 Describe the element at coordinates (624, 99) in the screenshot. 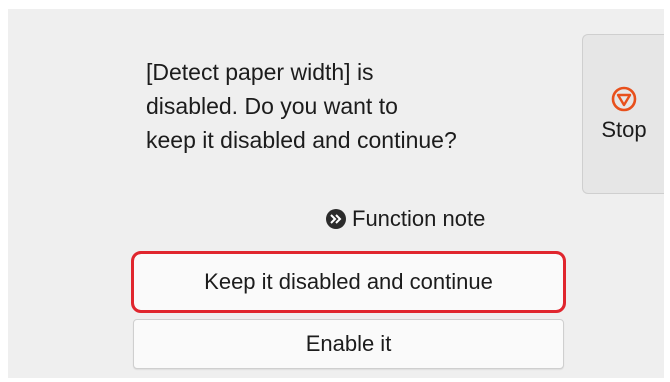

I see `stop-icon` at that location.